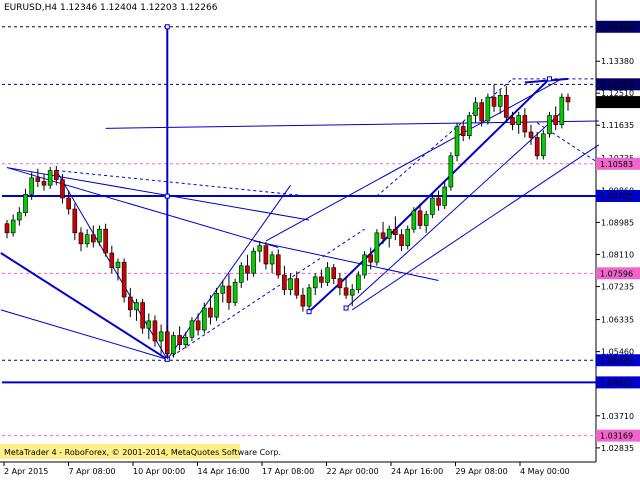 This screenshot has height=480, width=640. I want to click on time-tick-label: 29 Apr 08:00, so click(482, 471).